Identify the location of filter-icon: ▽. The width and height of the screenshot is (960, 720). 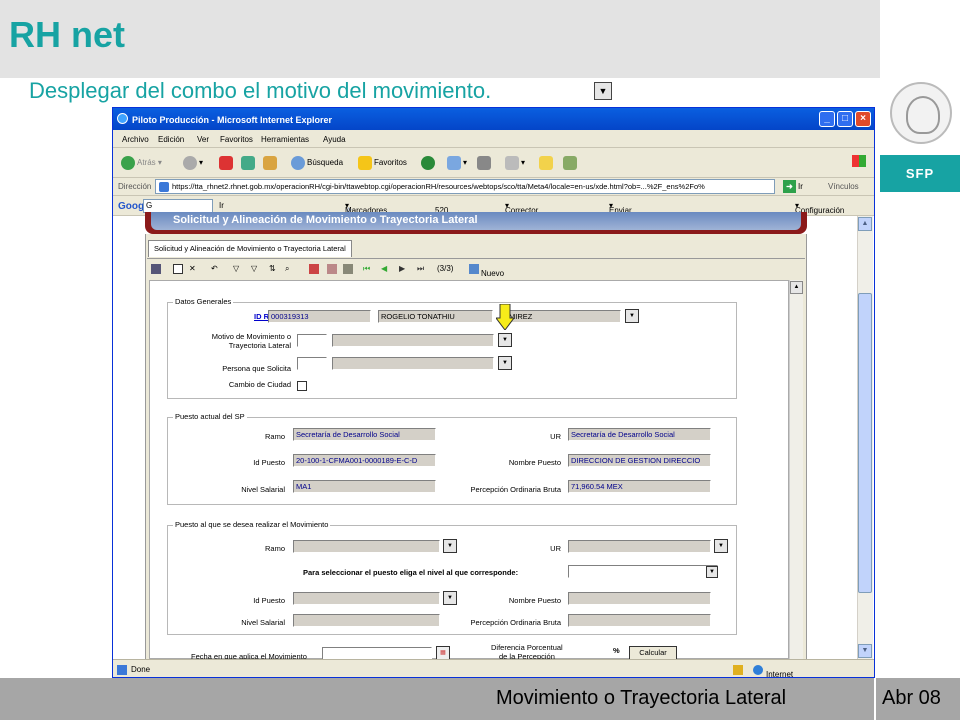
(236, 268).